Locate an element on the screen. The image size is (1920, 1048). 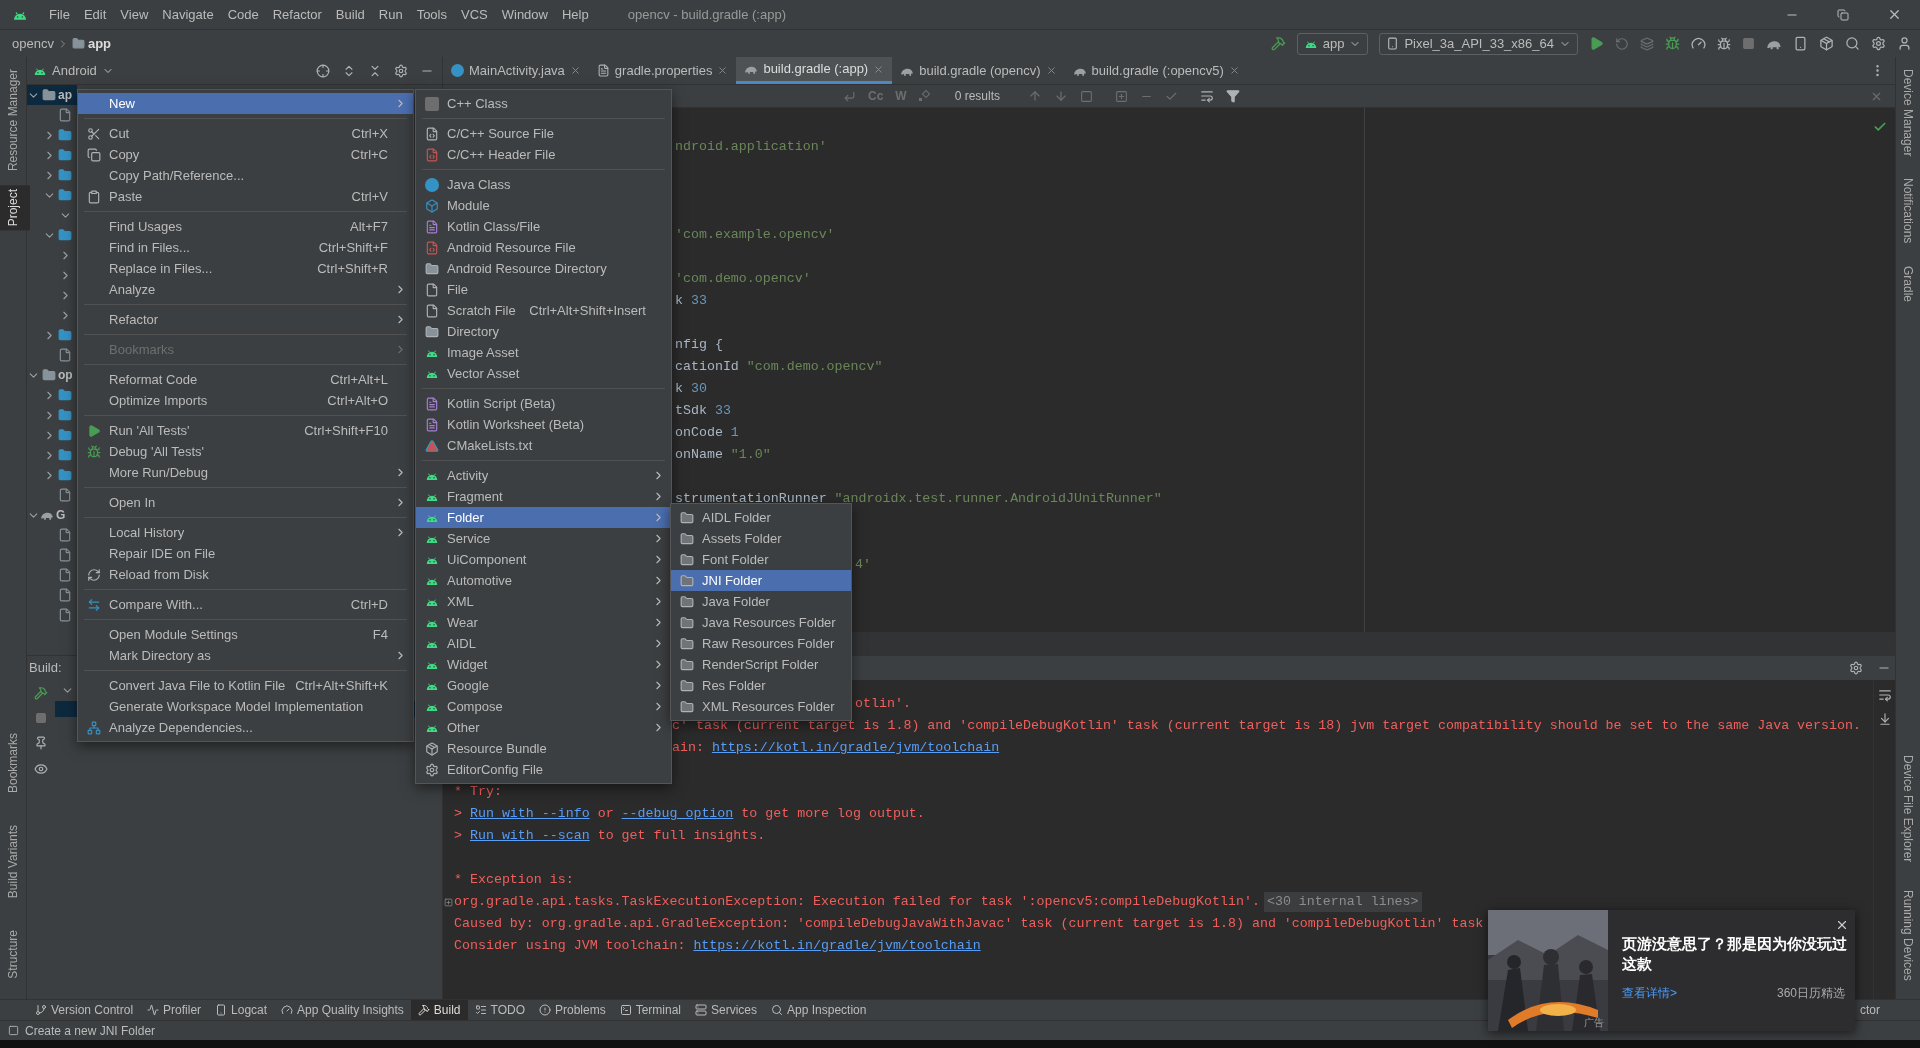
menu-item: Compare With... Ctrl+D is located at coordinates (245, 604).